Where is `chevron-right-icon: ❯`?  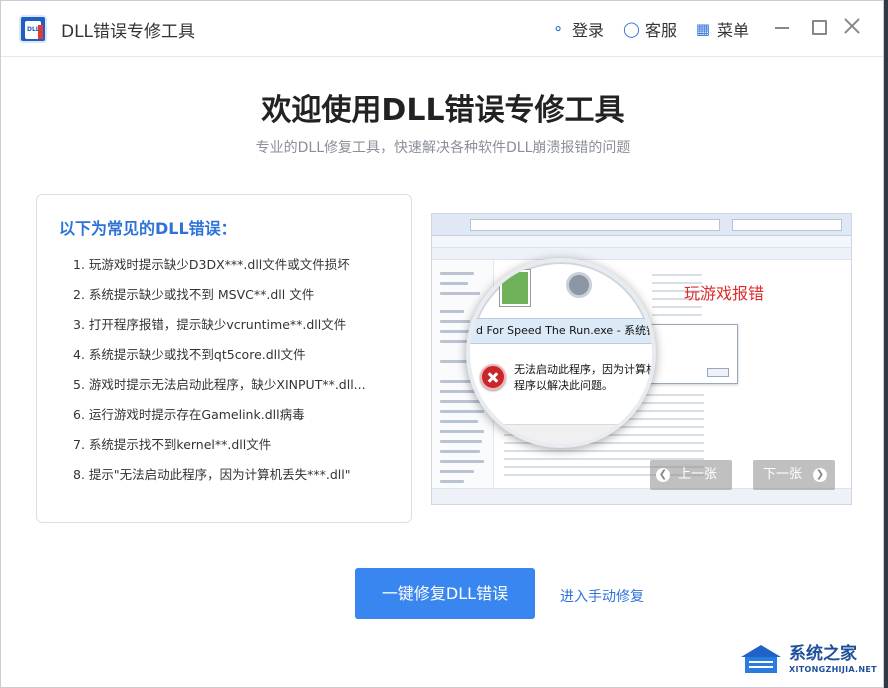 chevron-right-icon: ❯ is located at coordinates (820, 475).